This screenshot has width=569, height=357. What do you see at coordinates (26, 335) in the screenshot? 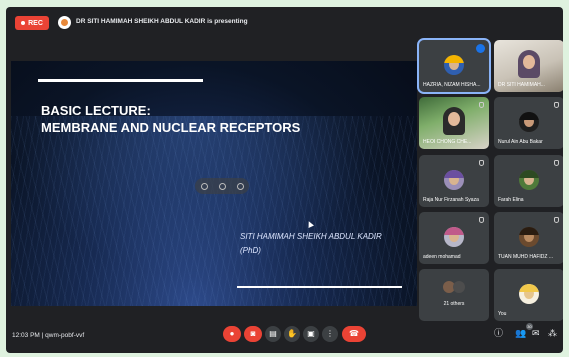
I see `meeting-time: 12:03 PM` at bounding box center [26, 335].